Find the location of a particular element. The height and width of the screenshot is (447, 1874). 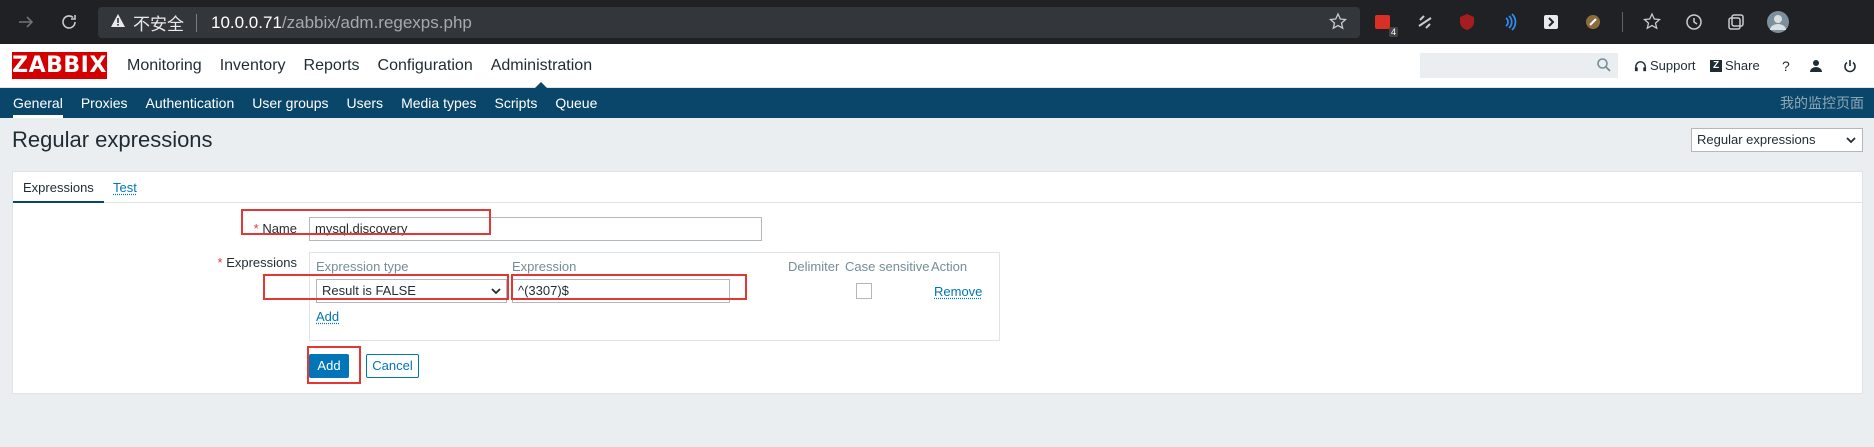

search-icon is located at coordinates (1604, 66).